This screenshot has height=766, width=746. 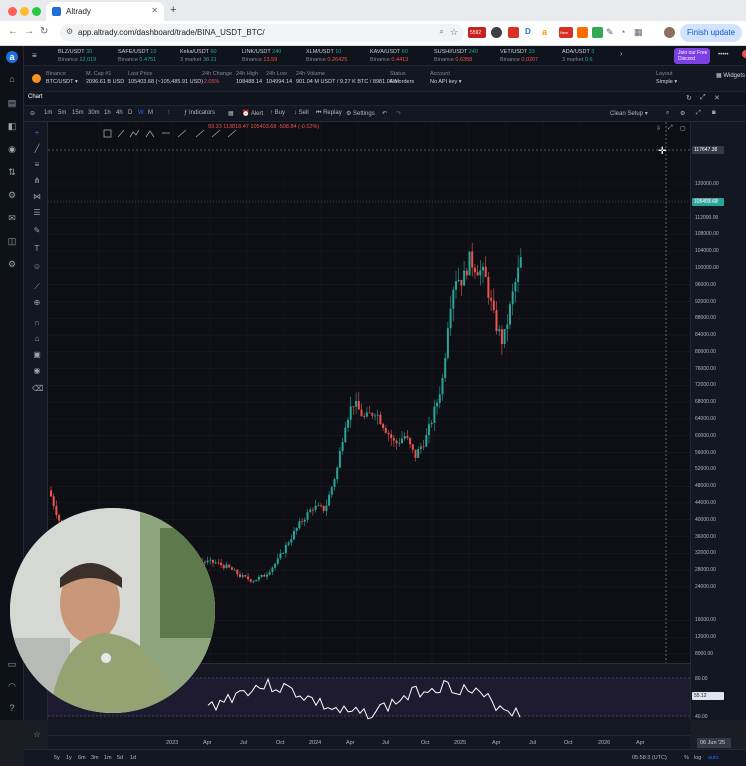 I want to click on monitor-icon: ▭, so click(x=12, y=664).